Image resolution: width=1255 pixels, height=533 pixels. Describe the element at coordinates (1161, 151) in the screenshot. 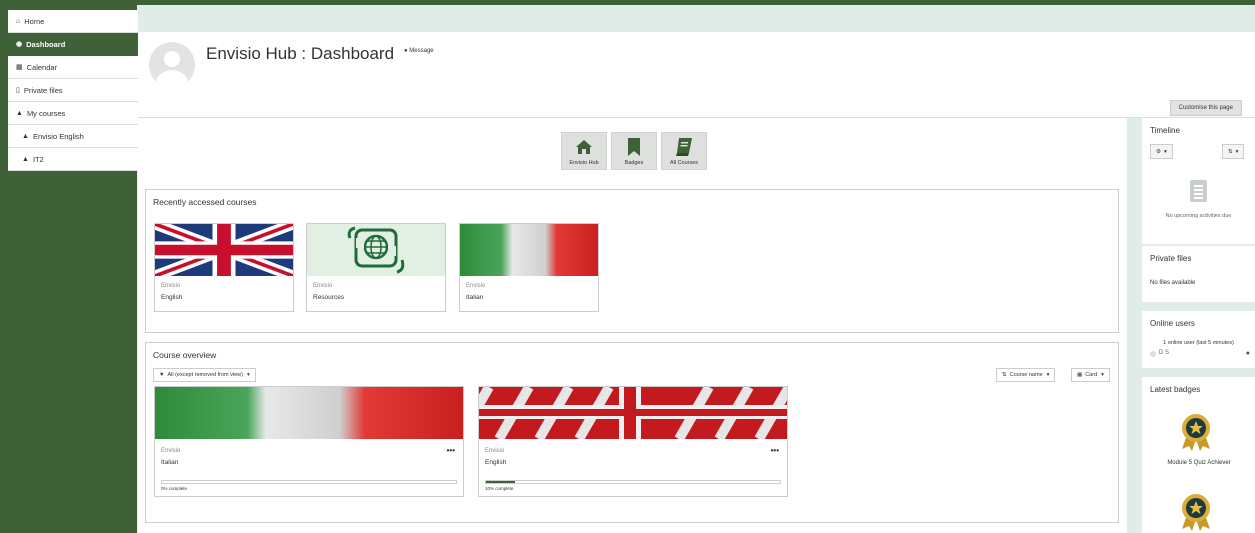

I see `timeline-filter-button: ⚙ ▾` at that location.